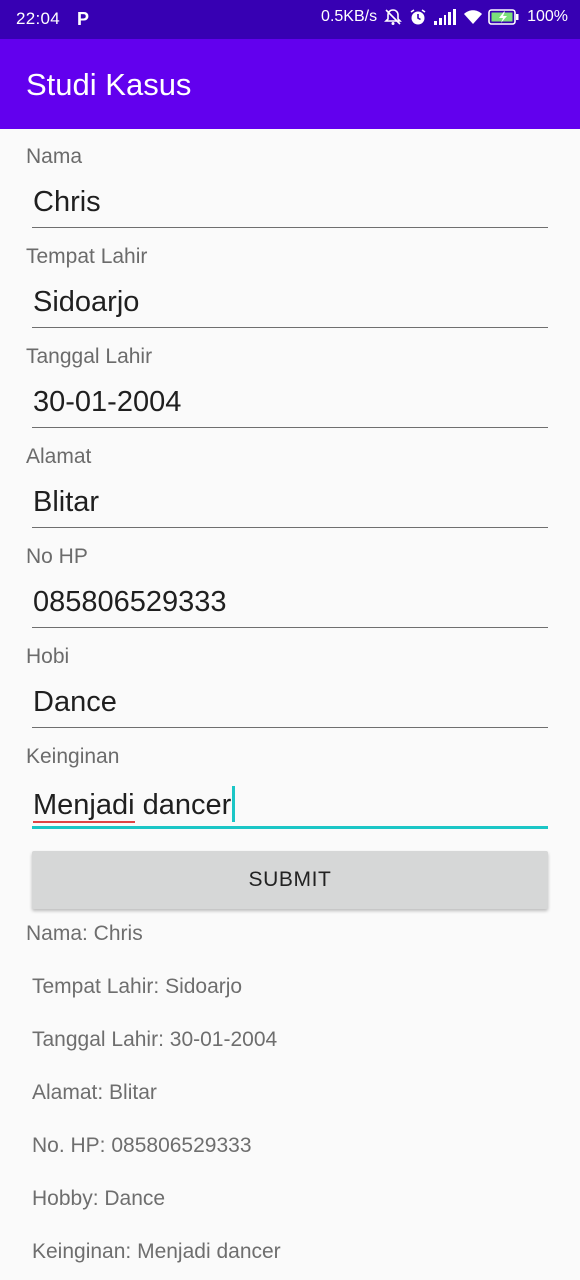 This screenshot has height=1280, width=580. What do you see at coordinates (290, 84) in the screenshot?
I see `app-bar: Studi Kasus` at bounding box center [290, 84].